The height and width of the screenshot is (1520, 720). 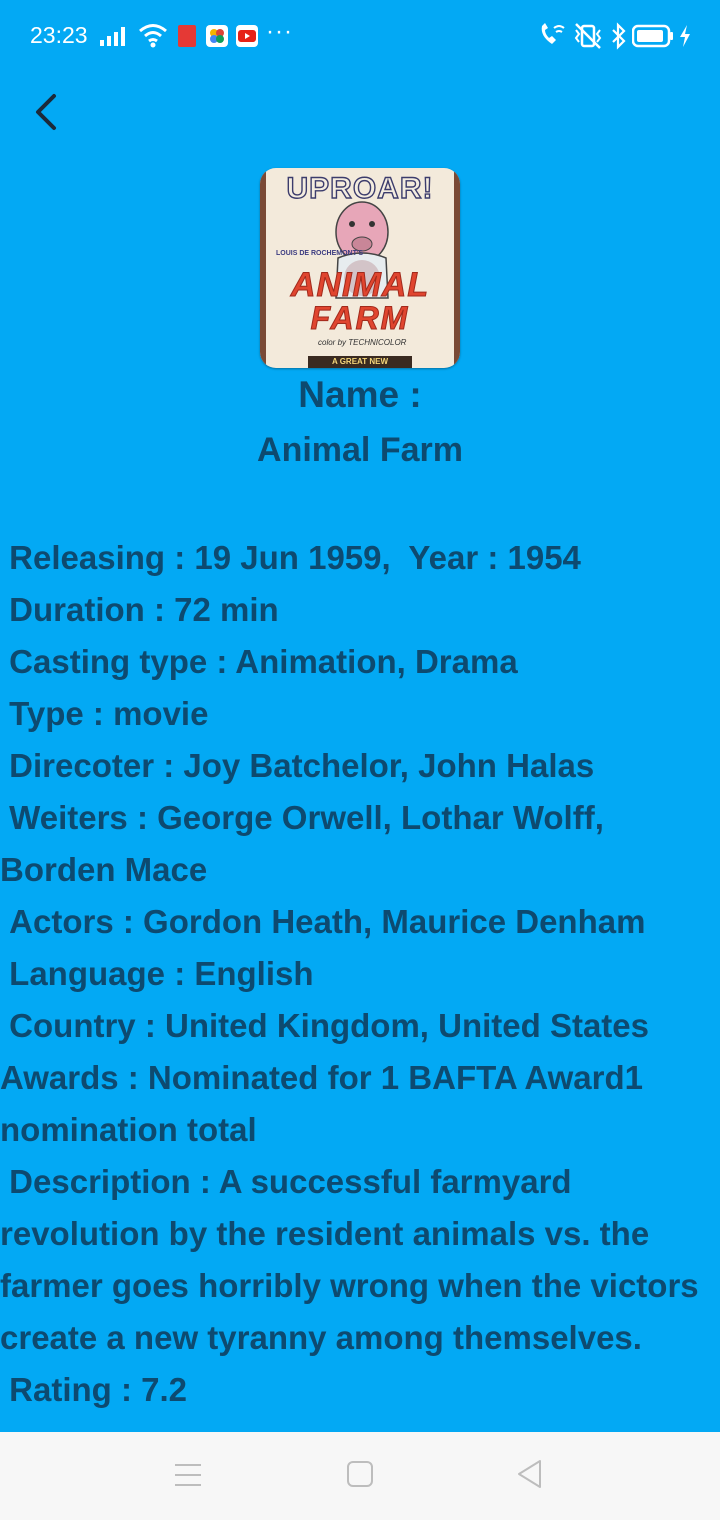 I want to click on releasing-detail: Releasing : 19 Jun 1959, Year : 1954, so click(x=290, y=557).